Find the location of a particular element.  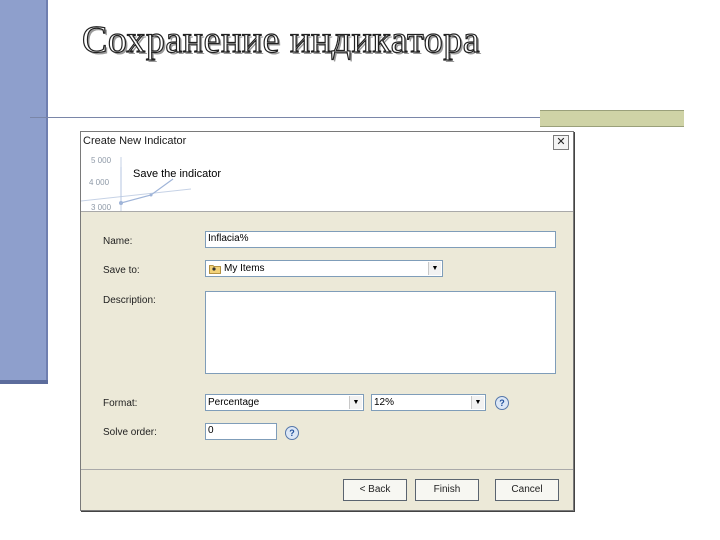

chart-illustration-icon: 5 000 4 000 3 000 is located at coordinates (136, 183).